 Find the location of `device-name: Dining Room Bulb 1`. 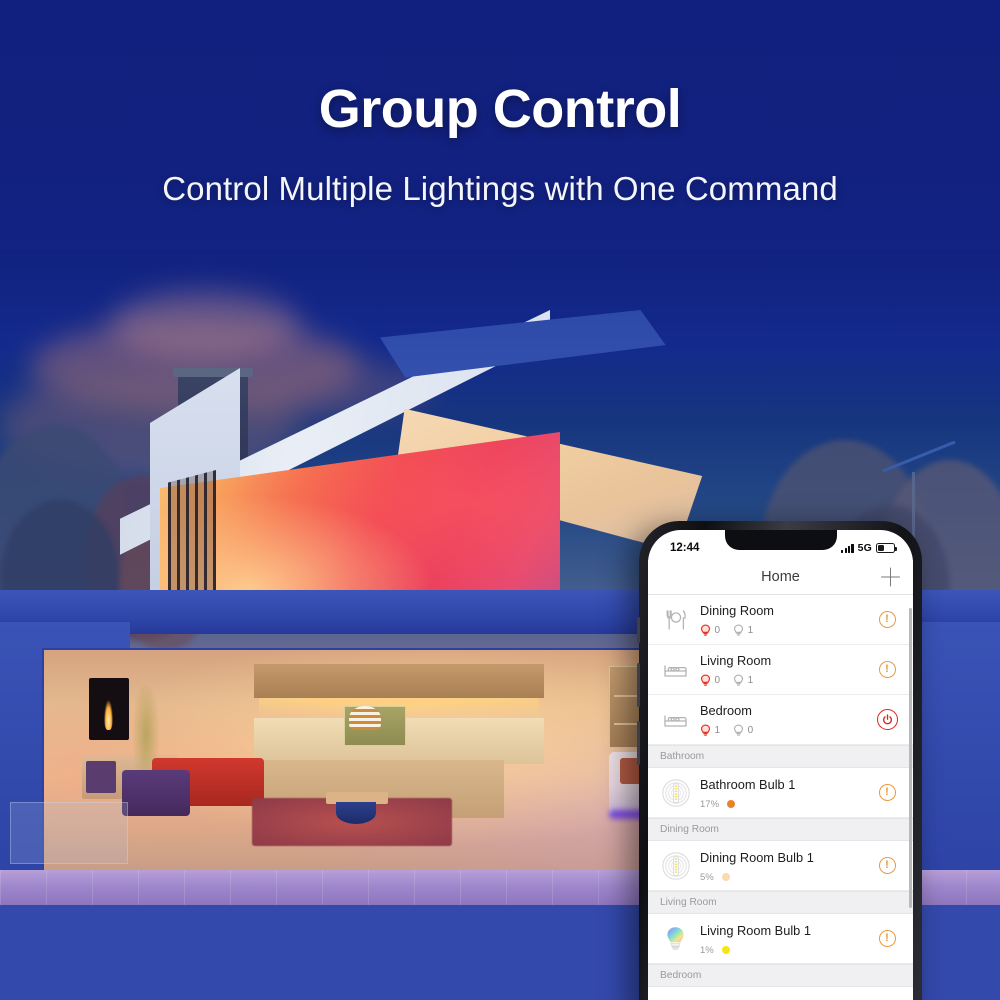

device-name: Dining Room Bulb 1 is located at coordinates (757, 857).